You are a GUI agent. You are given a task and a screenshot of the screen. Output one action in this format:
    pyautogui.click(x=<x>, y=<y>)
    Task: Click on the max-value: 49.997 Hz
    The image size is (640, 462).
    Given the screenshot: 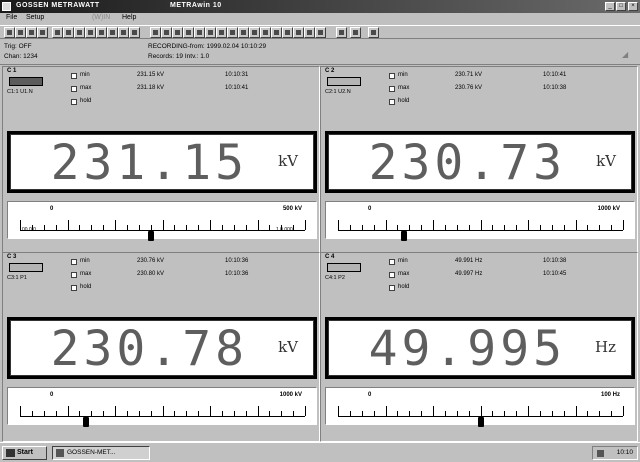 What is the action you would take?
    pyautogui.click(x=469, y=274)
    